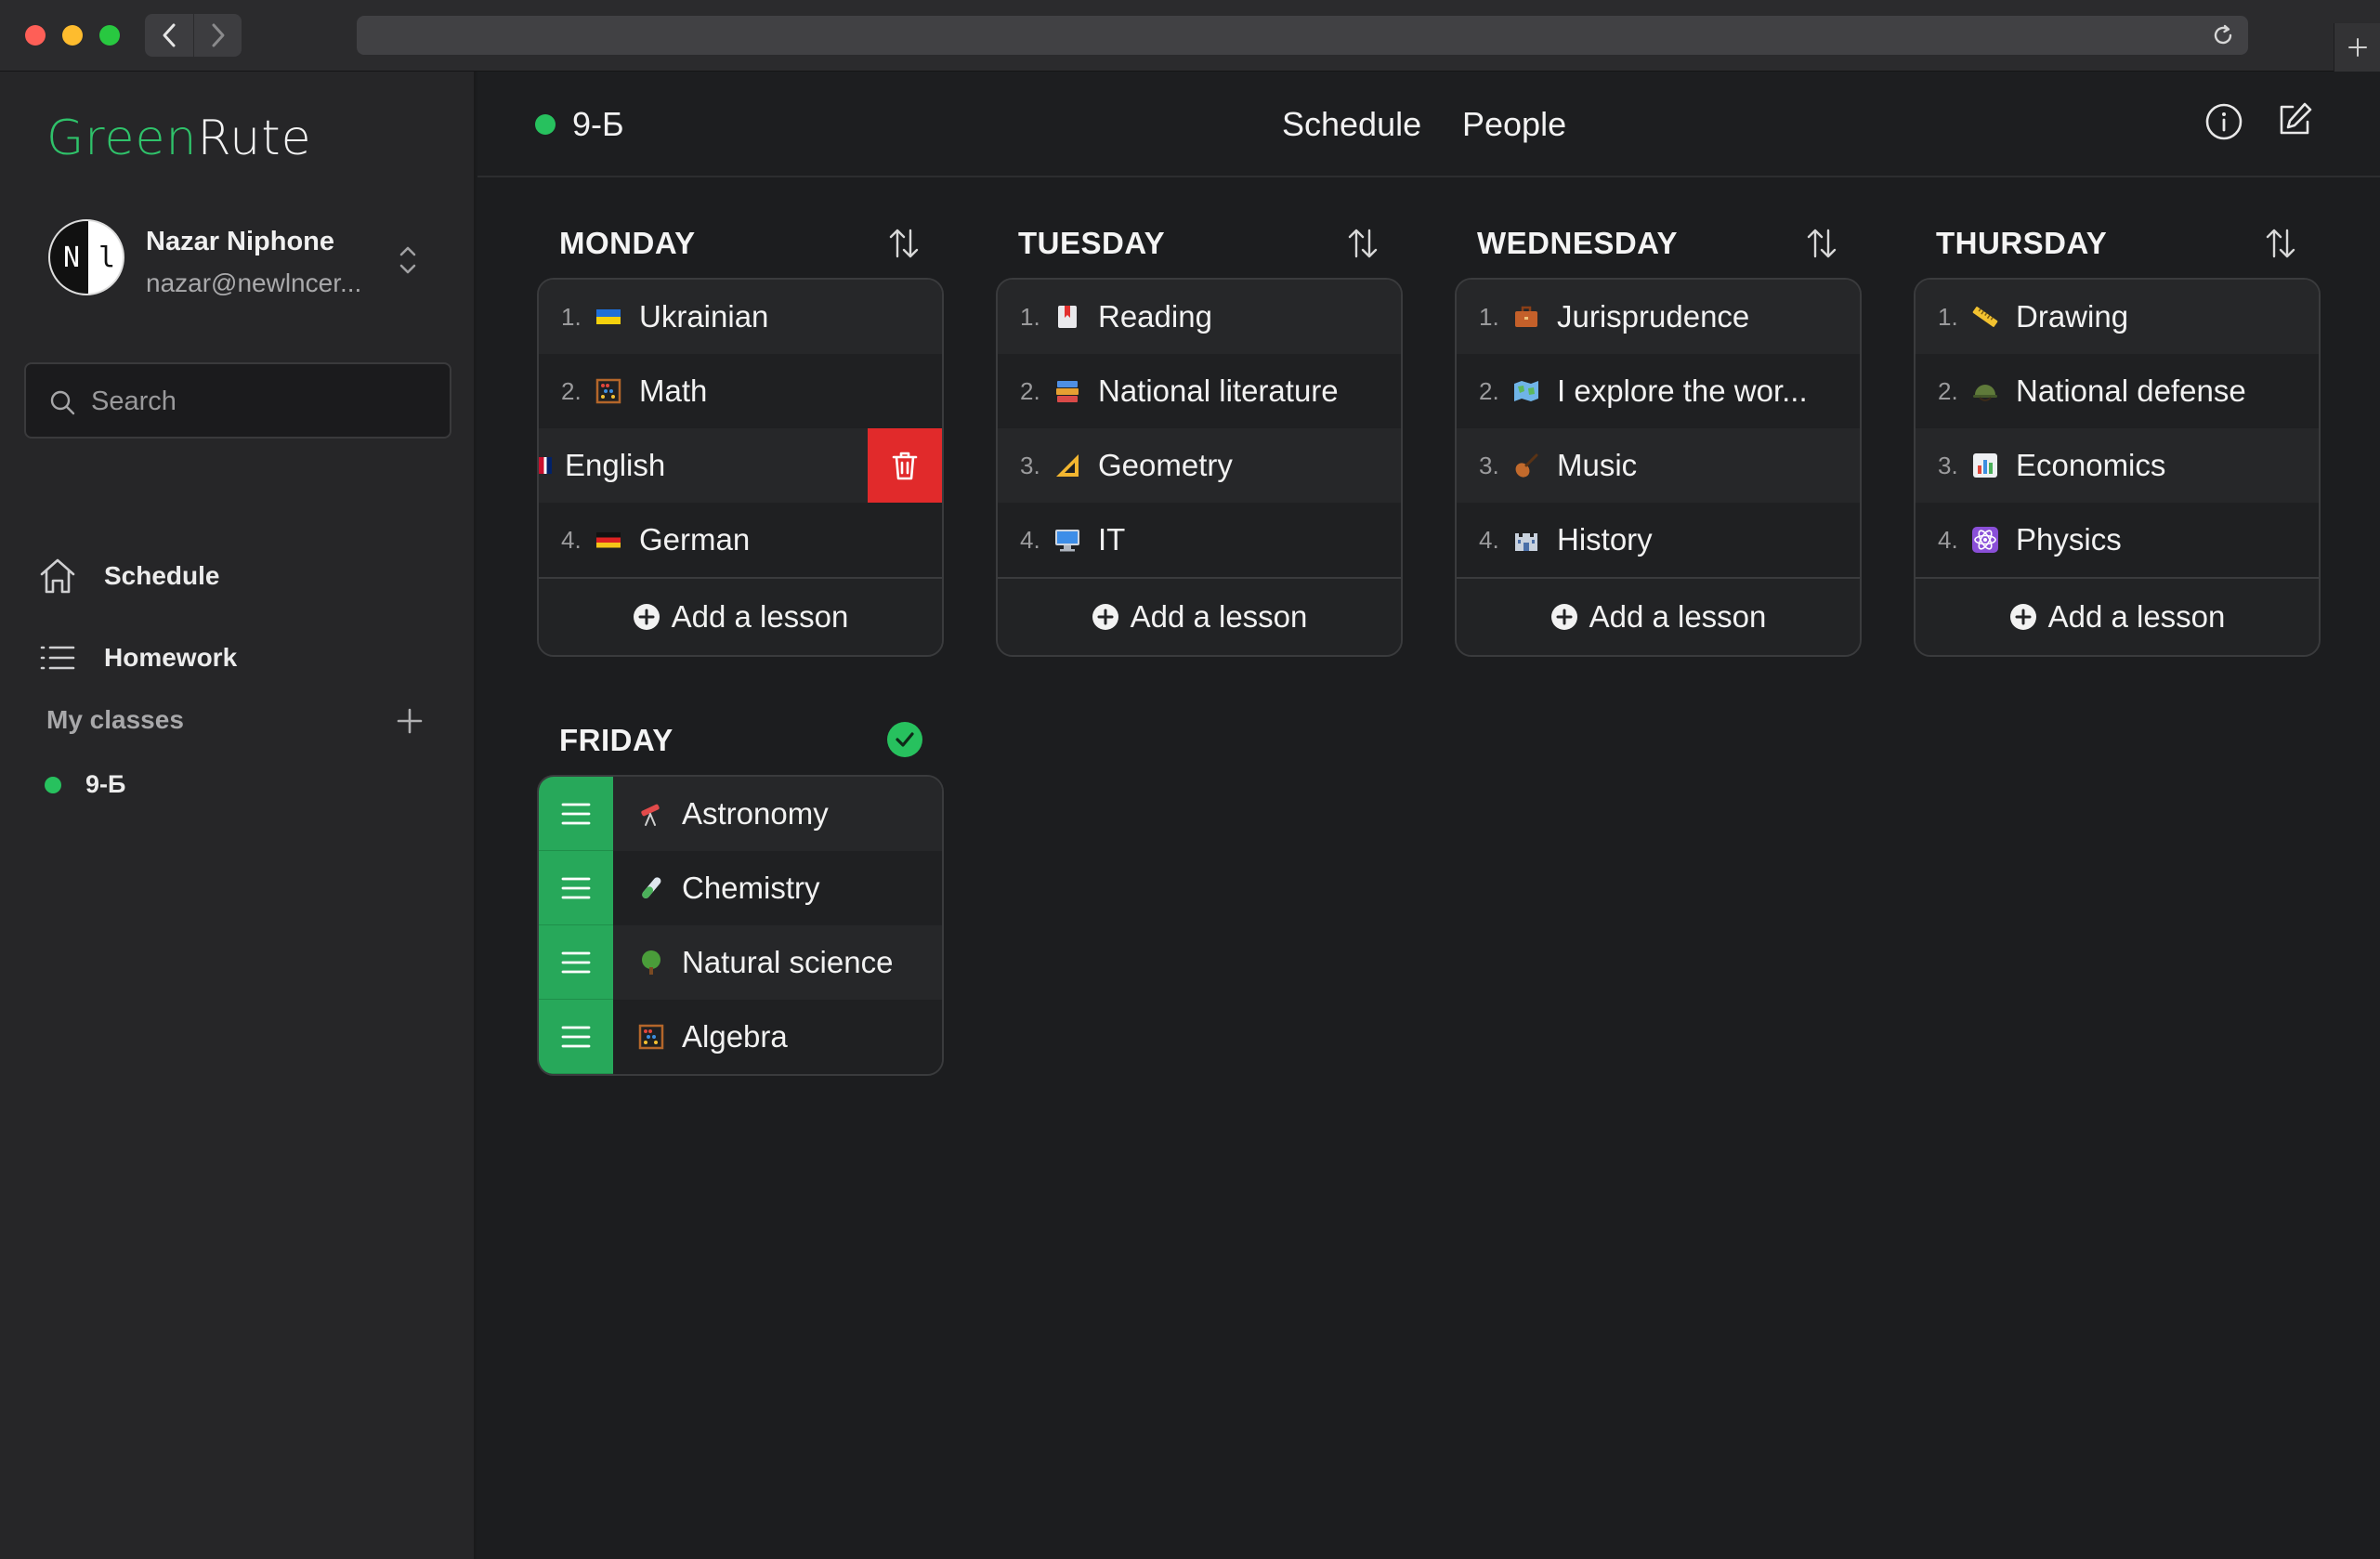  Describe the element at coordinates (740, 465) in the screenshot. I see `list-item: English` at that location.